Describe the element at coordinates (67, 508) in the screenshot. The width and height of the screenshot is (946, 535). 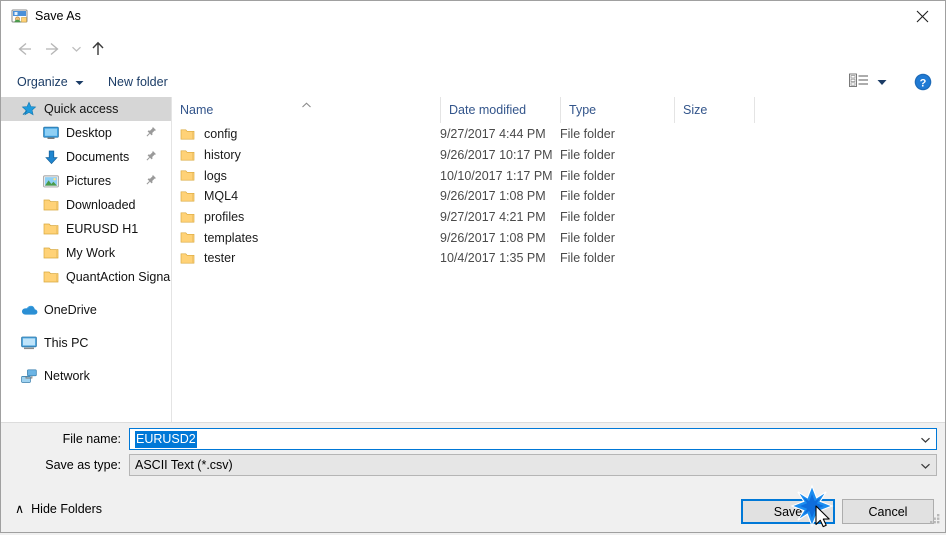
I see `hide-folders-label: Hide Folders` at that location.